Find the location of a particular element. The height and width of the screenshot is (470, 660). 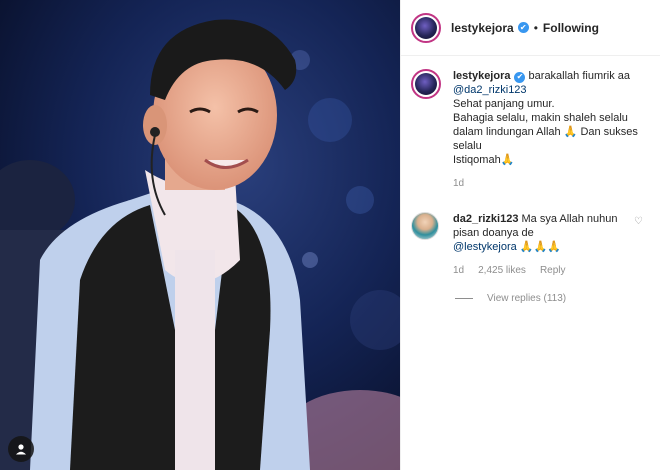

reply-button: Reply is located at coordinates (553, 271).